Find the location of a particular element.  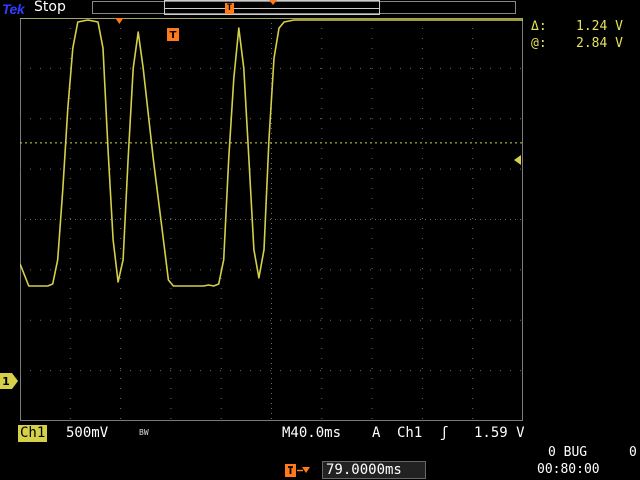

counter-label: 0 BUG is located at coordinates (568, 452).